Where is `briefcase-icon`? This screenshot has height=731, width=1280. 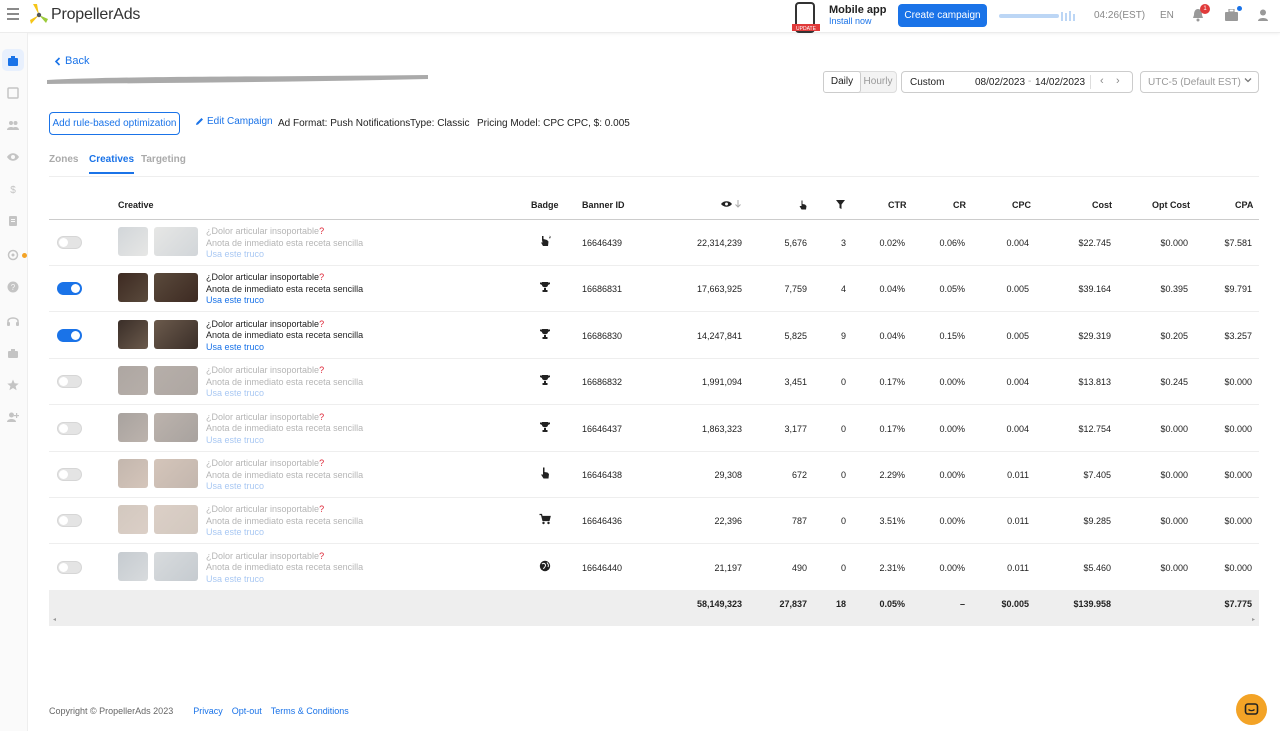
briefcase-icon is located at coordinates (1231, 15).